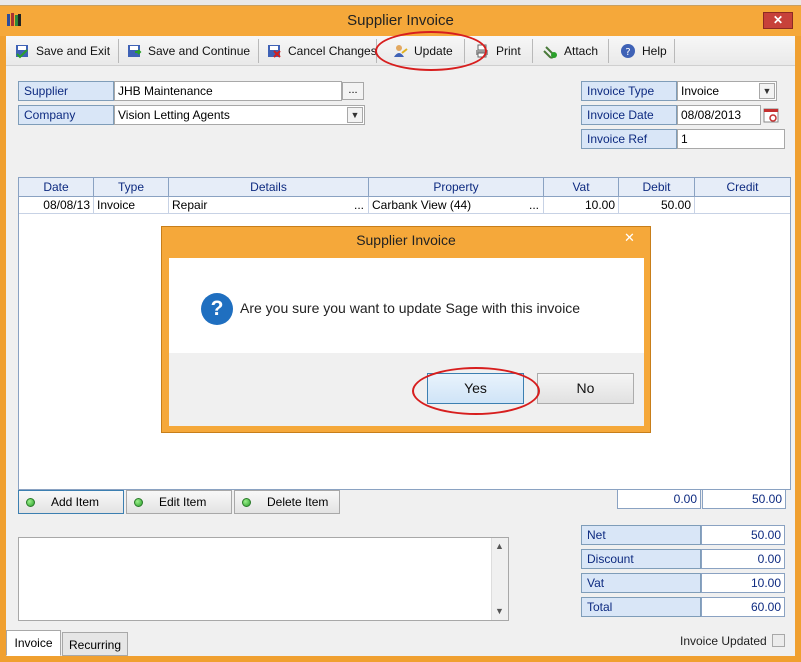 This screenshot has width=801, height=662. I want to click on cancel-changes-button: Cancel Changes, so click(321, 51).